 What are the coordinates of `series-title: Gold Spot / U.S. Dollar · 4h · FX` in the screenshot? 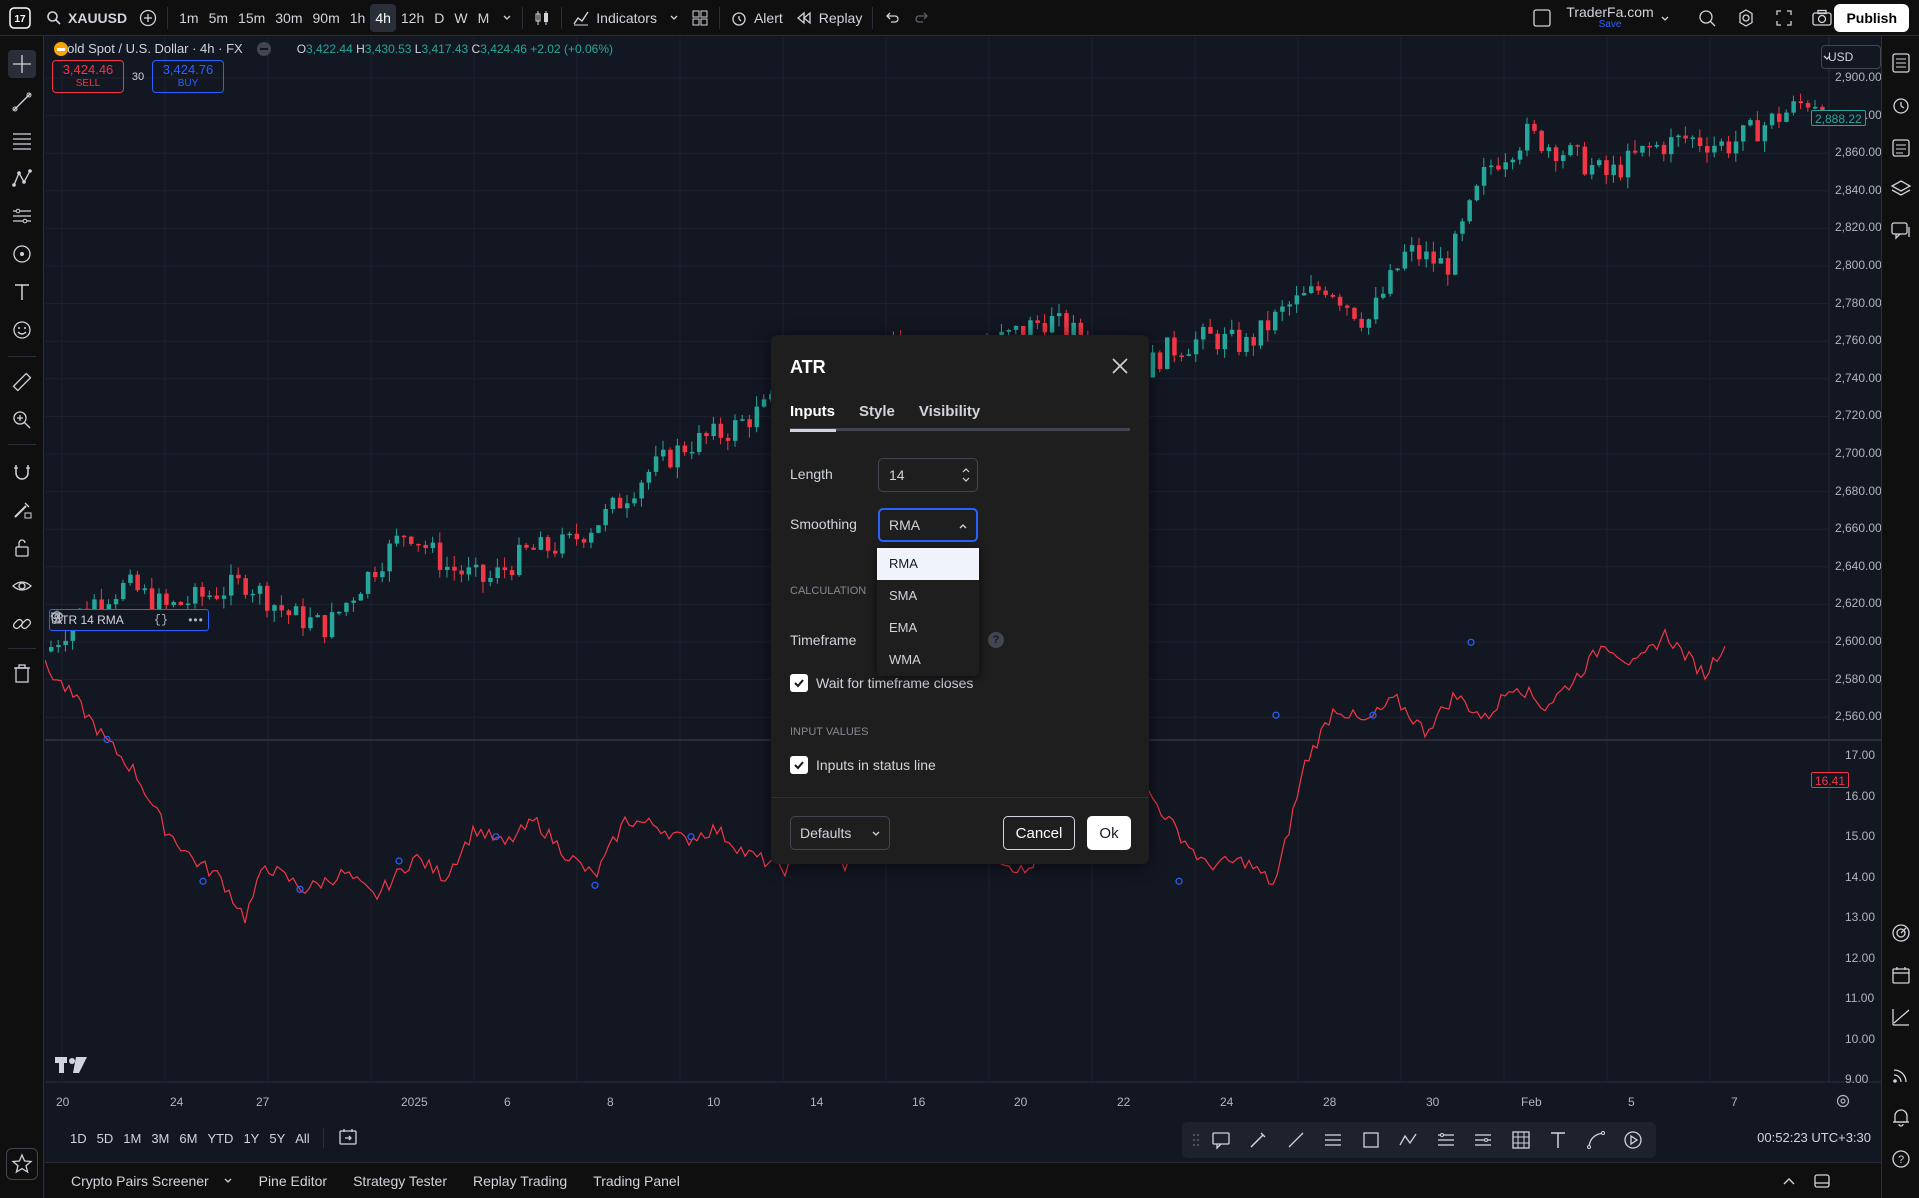 It's located at (150, 48).